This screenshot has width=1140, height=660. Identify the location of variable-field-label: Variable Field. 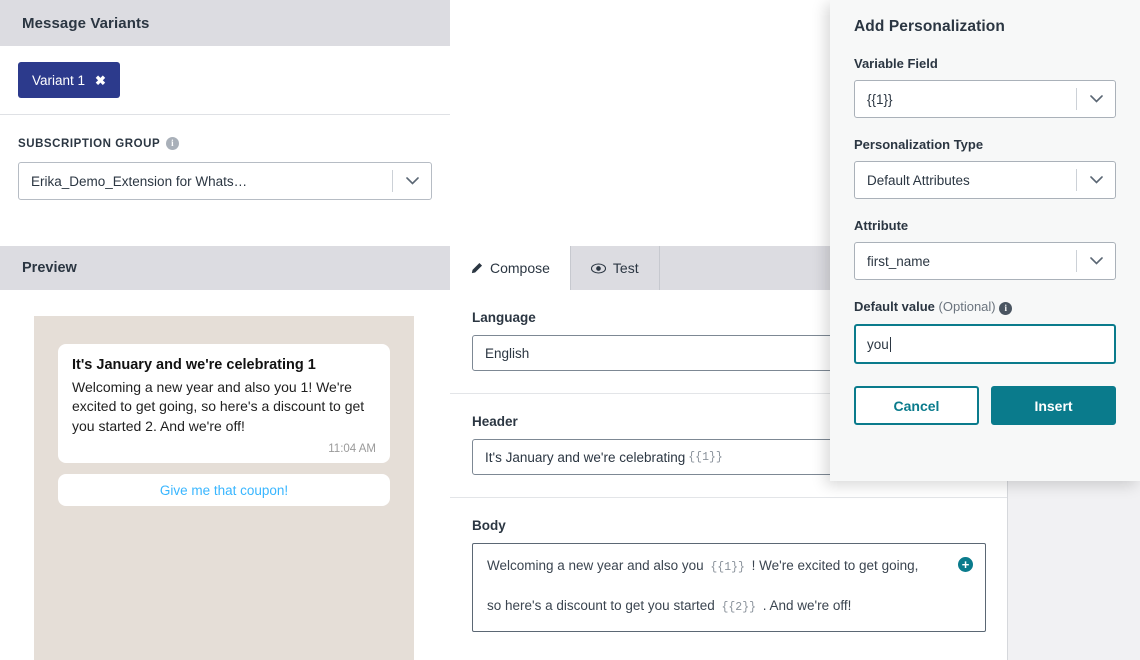
(896, 63).